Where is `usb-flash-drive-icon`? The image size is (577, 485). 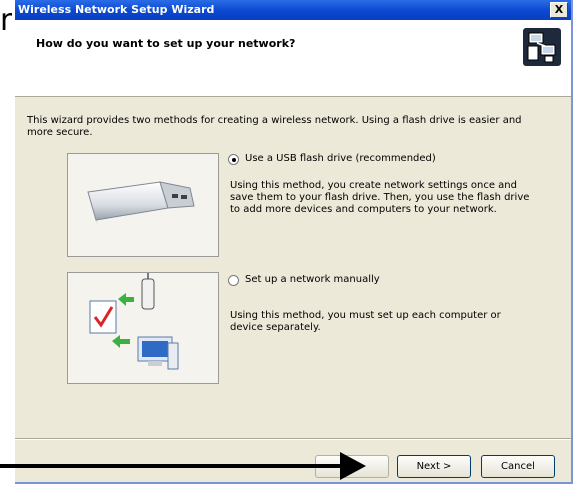
usb-flash-drive-icon is located at coordinates (141, 203).